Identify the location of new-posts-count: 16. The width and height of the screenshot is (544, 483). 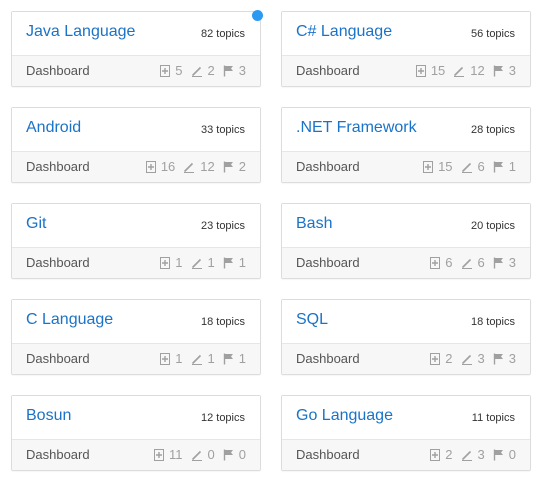
(168, 166).